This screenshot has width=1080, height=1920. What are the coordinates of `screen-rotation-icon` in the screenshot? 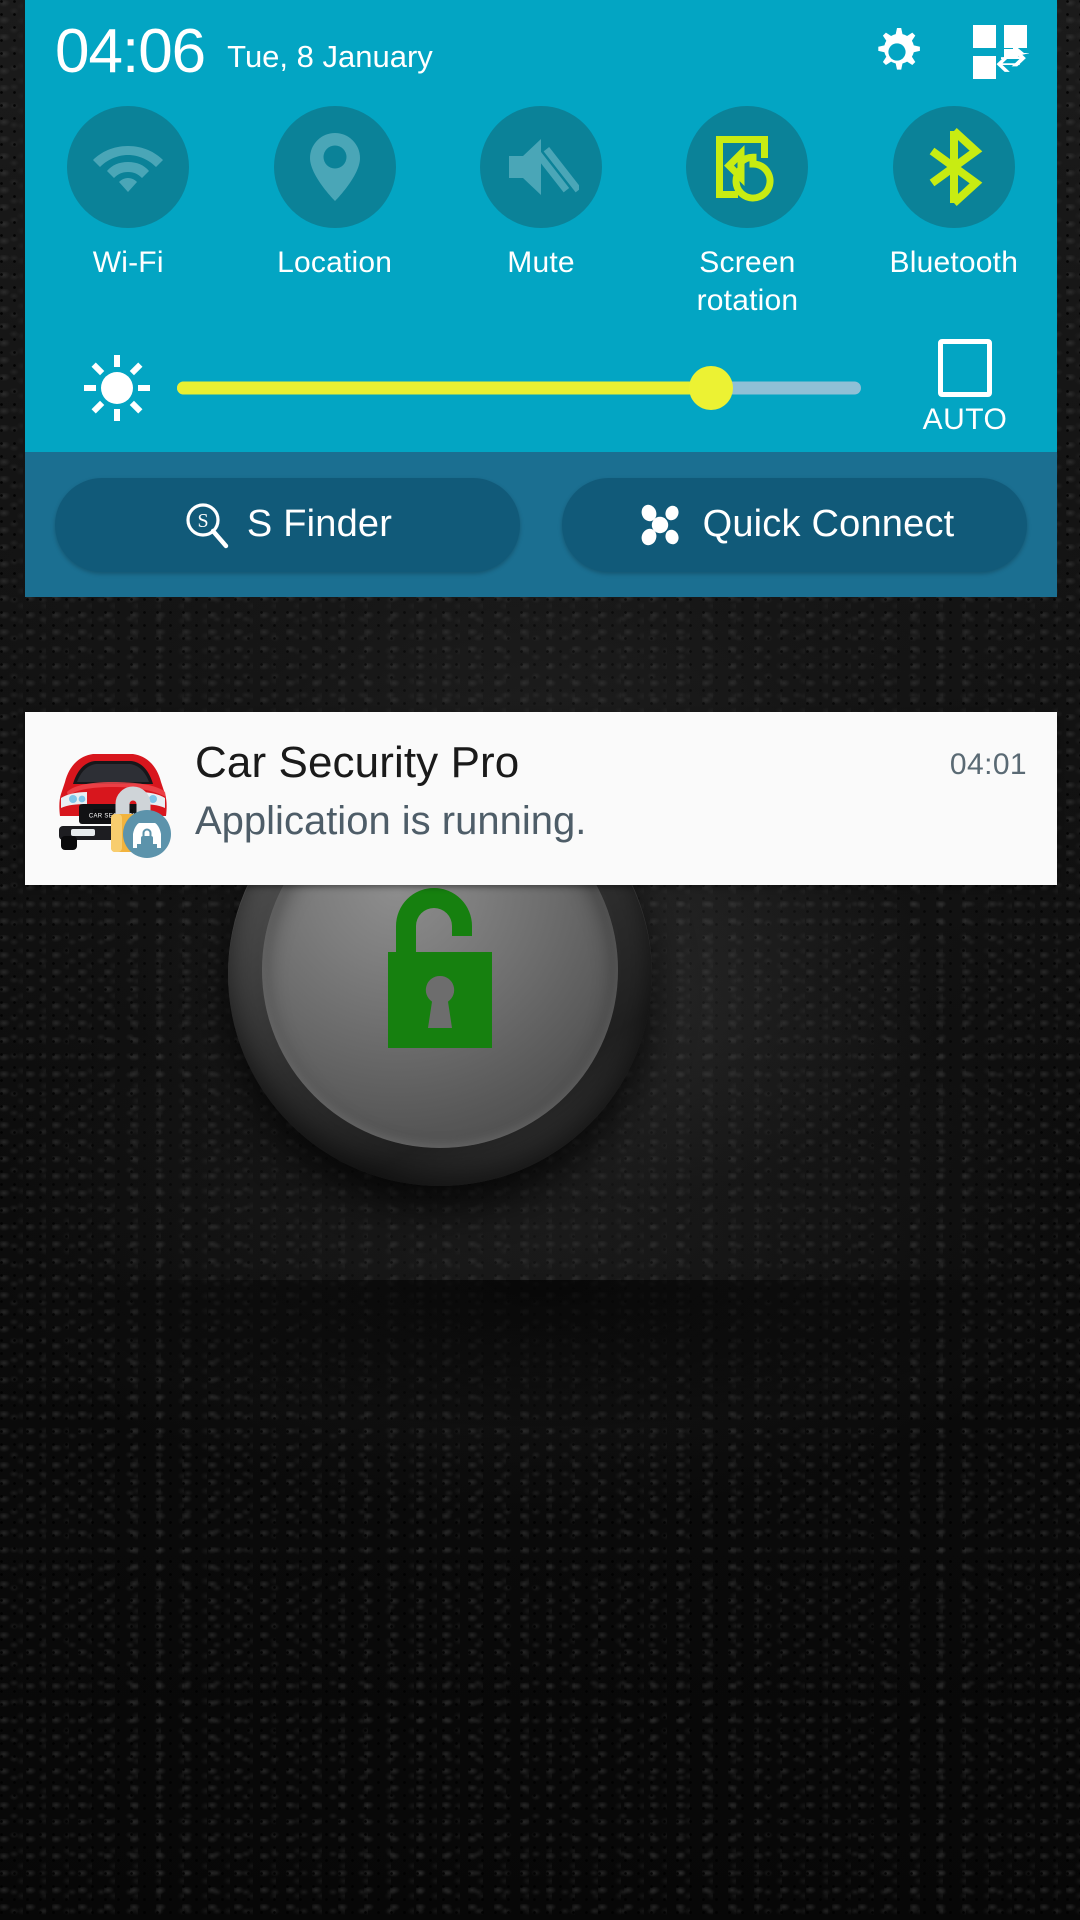 It's located at (747, 167).